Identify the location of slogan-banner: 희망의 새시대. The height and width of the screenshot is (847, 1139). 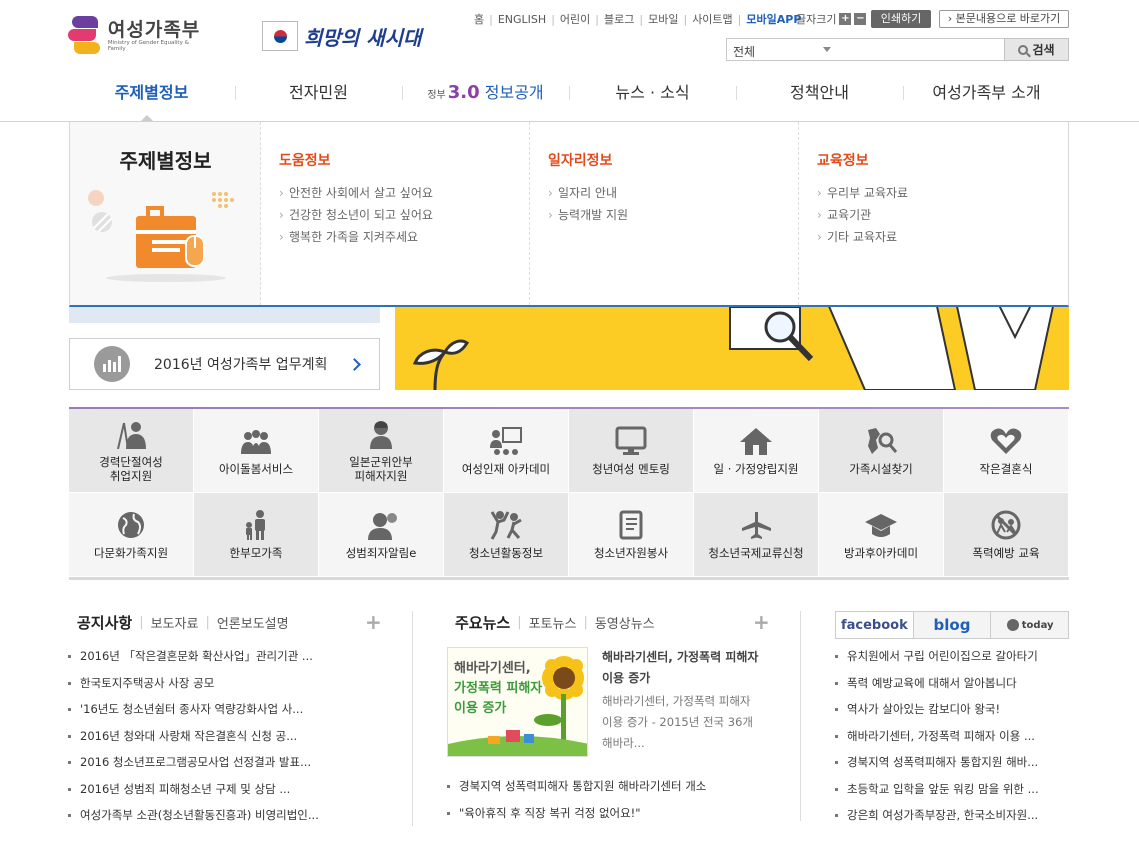
(347, 36).